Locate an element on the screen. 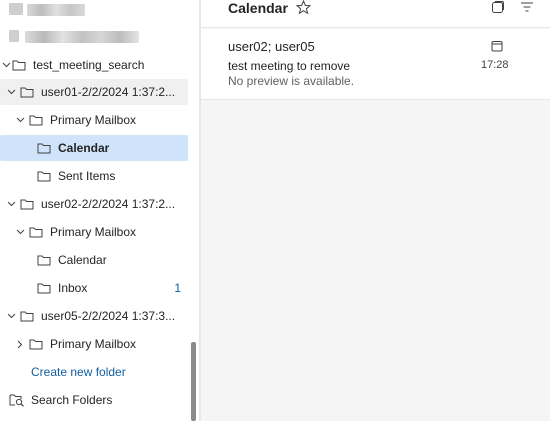 This screenshot has width=550, height=421. folder-row-sent-items: Sent Items is located at coordinates (94, 176).